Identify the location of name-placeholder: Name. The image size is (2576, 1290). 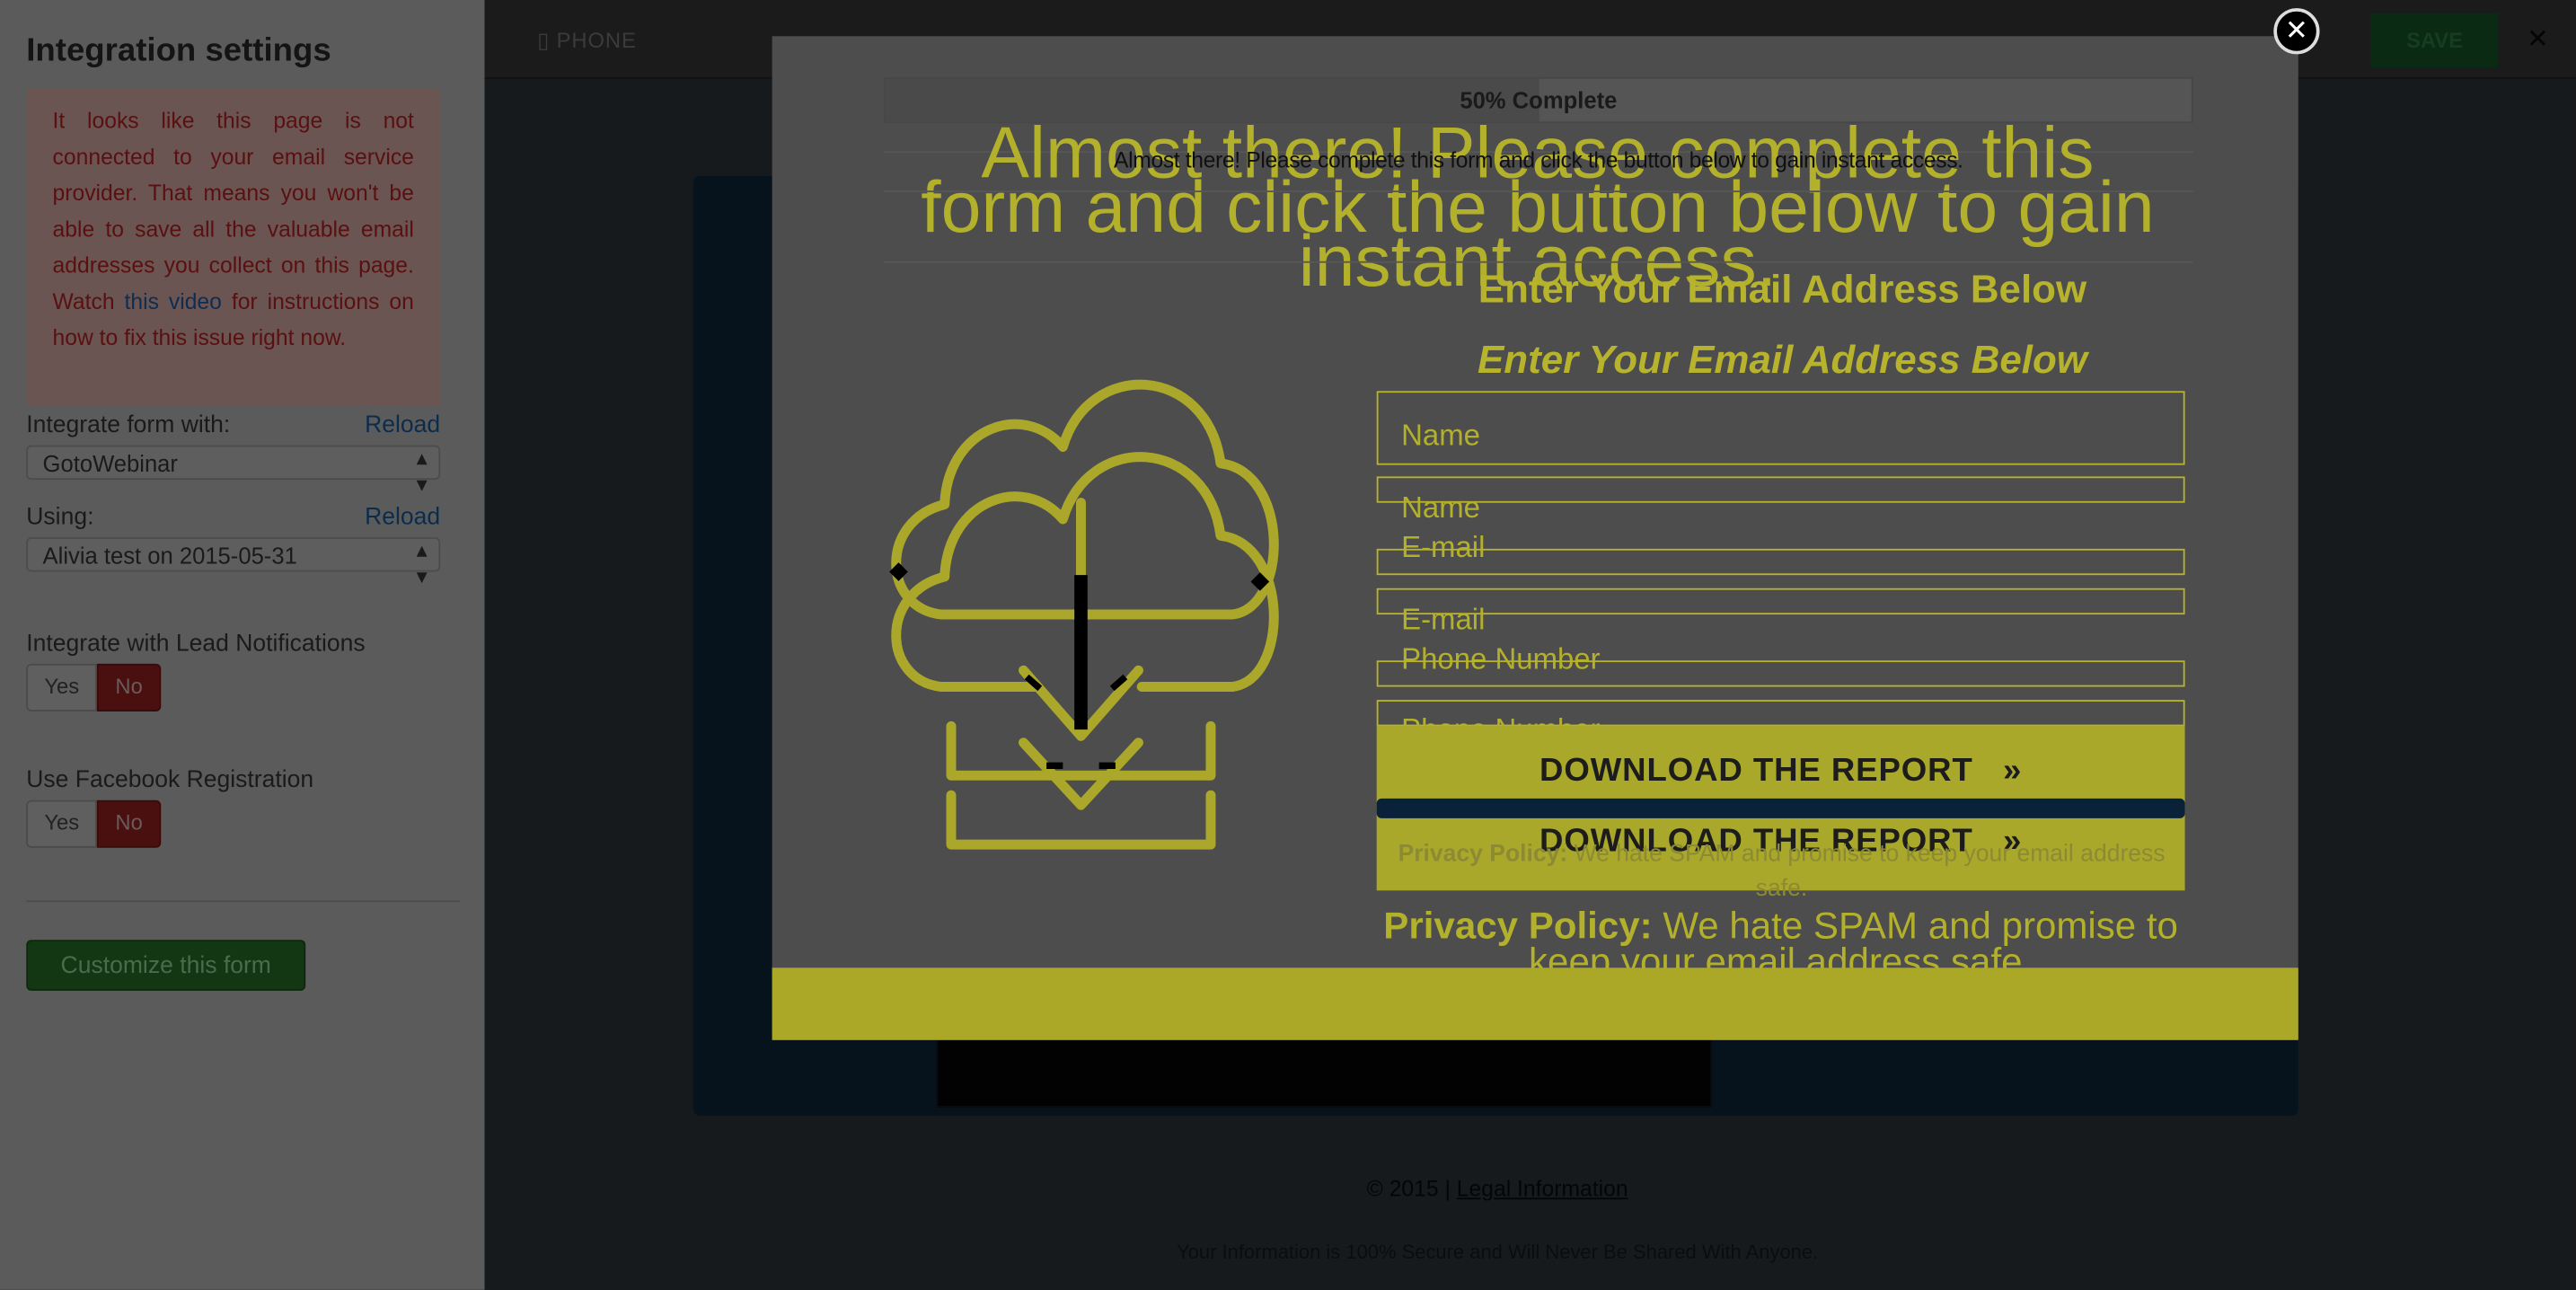
(1440, 435).